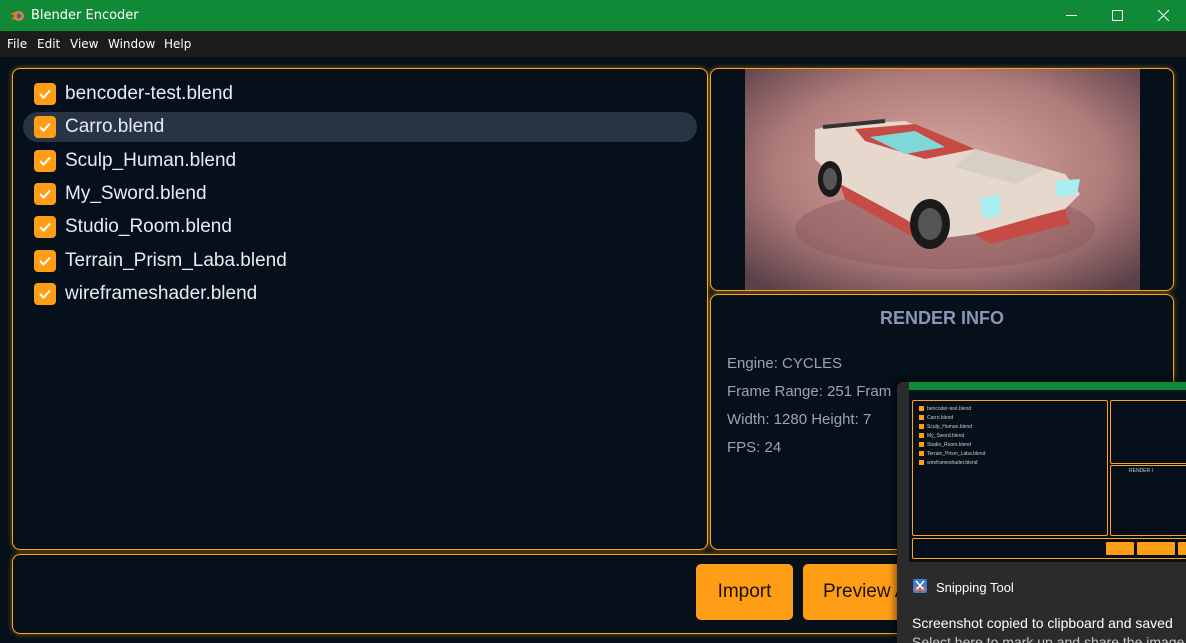 The height and width of the screenshot is (643, 1186). What do you see at coordinates (1156, 548) in the screenshot?
I see `thumb-preview-button` at bounding box center [1156, 548].